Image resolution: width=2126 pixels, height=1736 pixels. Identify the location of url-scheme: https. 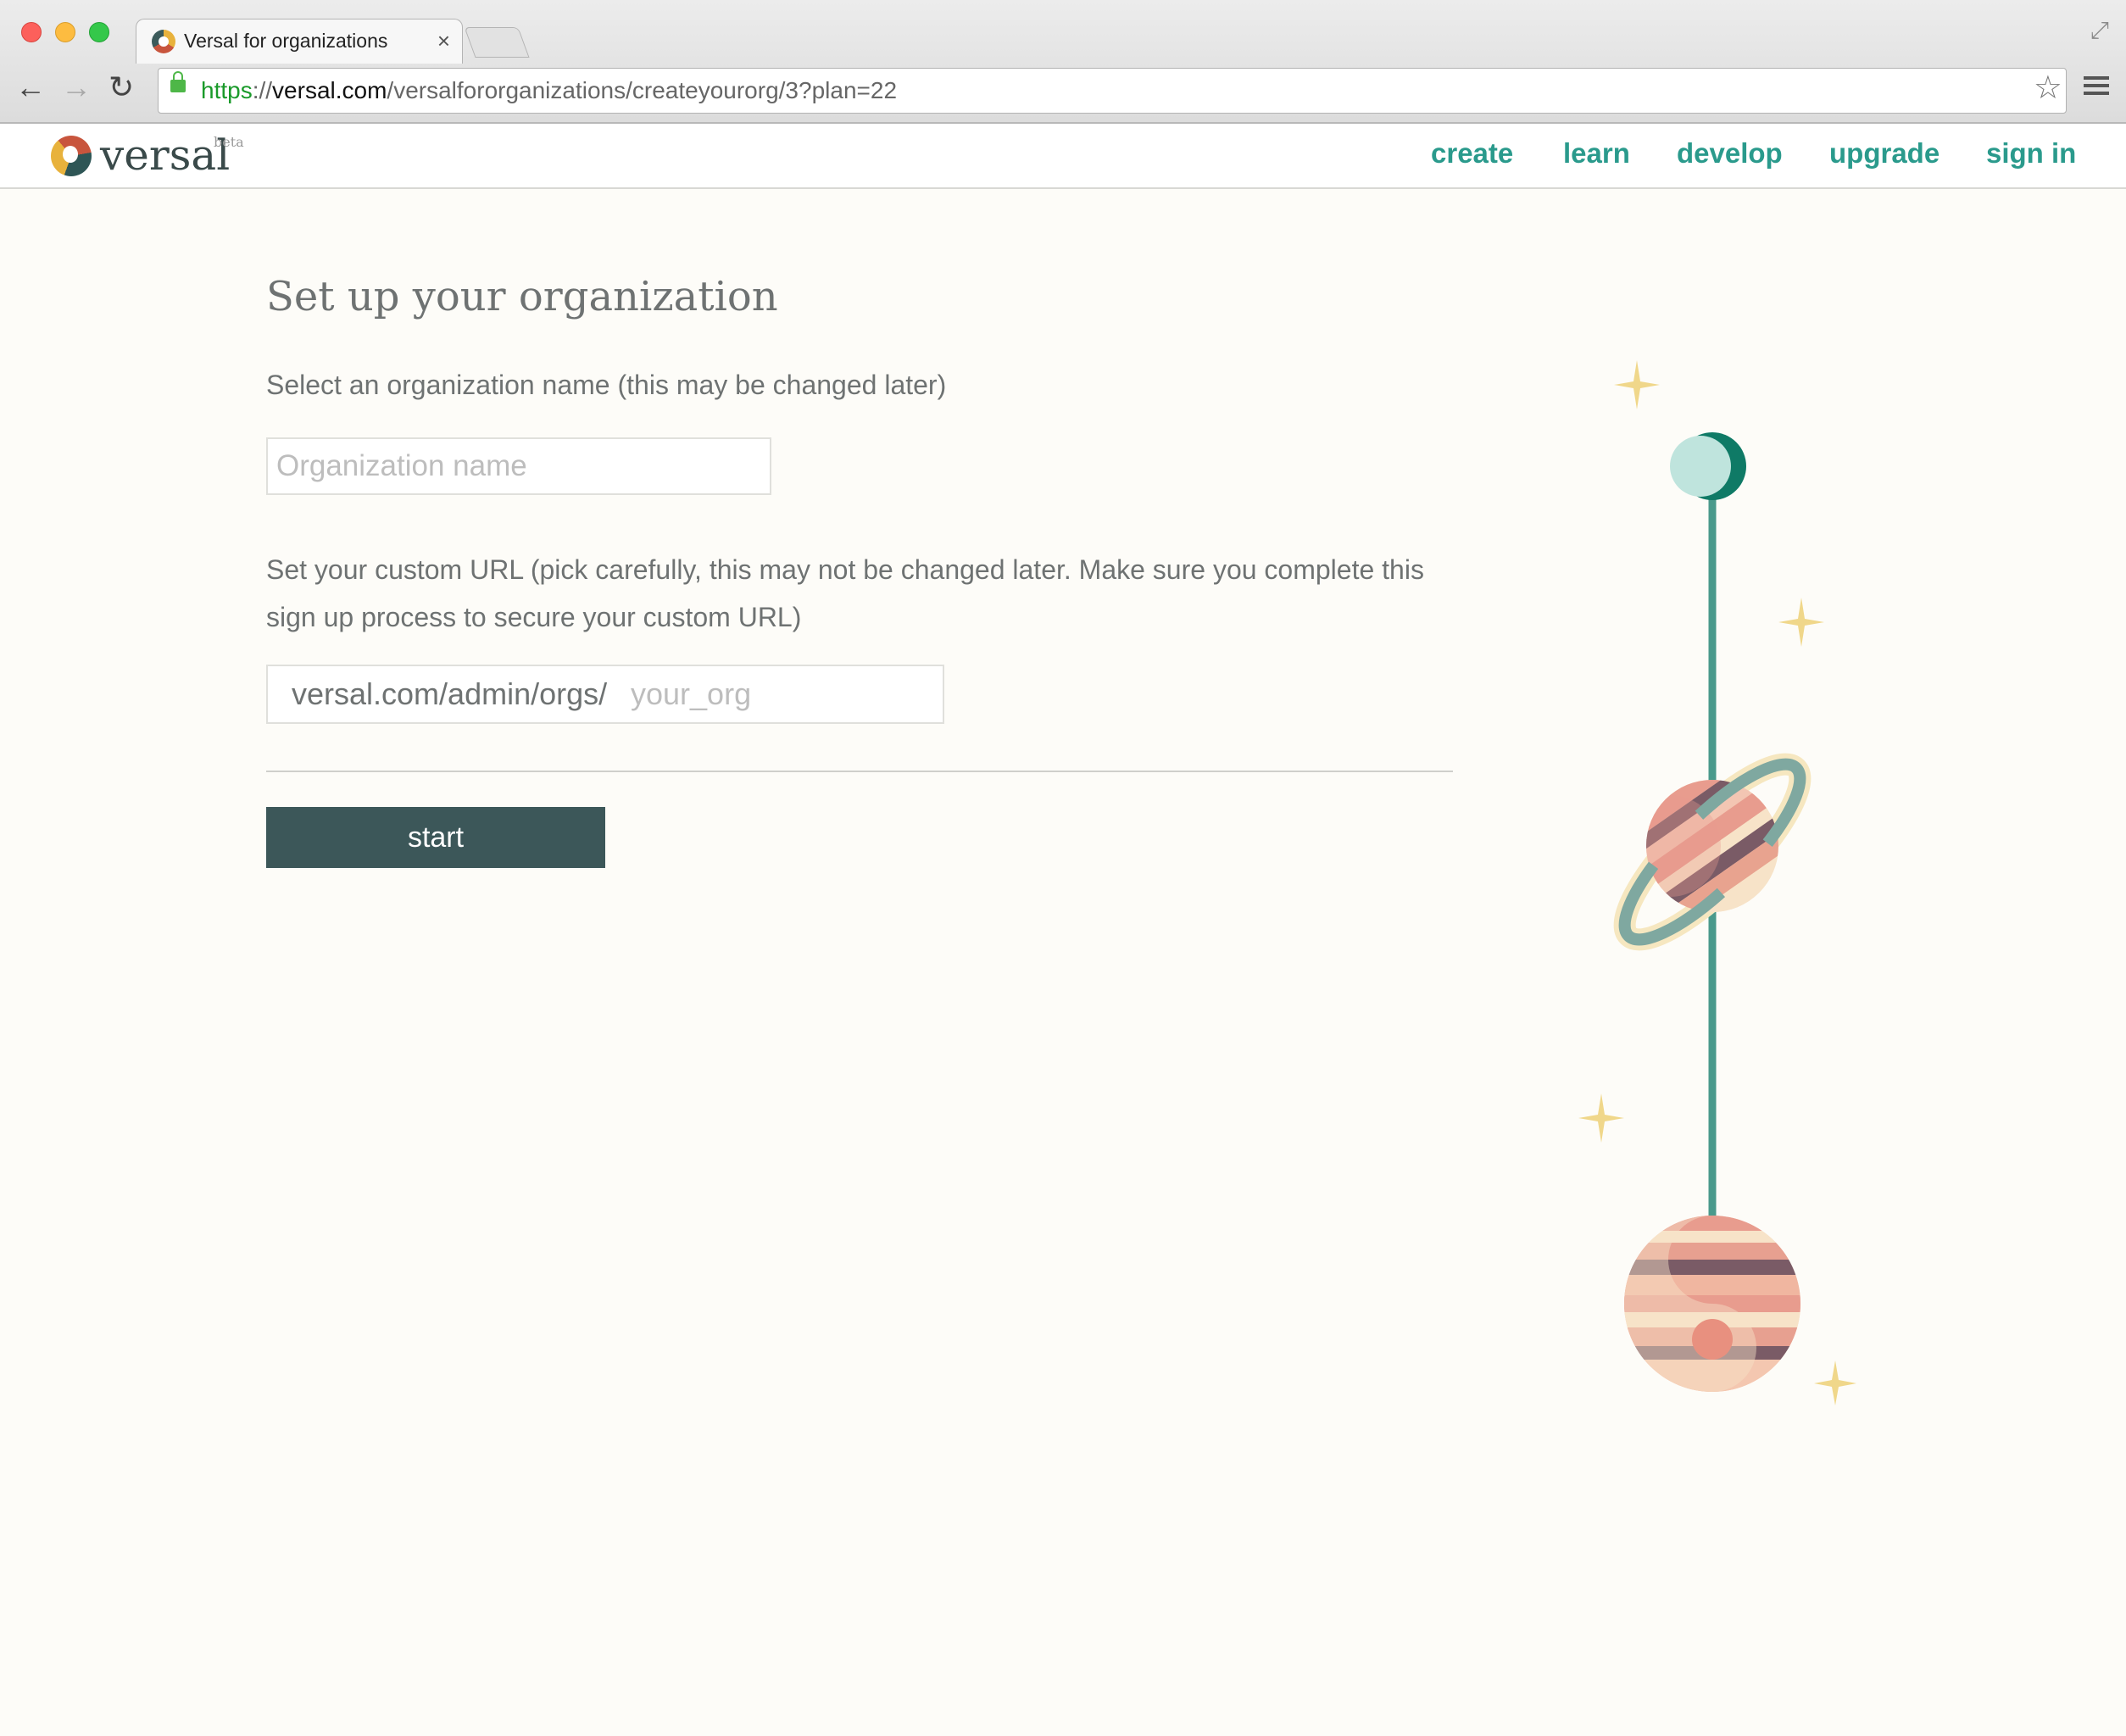
(227, 90).